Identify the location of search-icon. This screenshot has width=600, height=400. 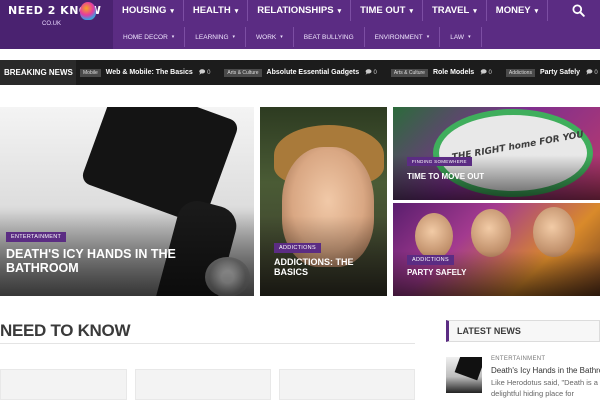
(578, 10).